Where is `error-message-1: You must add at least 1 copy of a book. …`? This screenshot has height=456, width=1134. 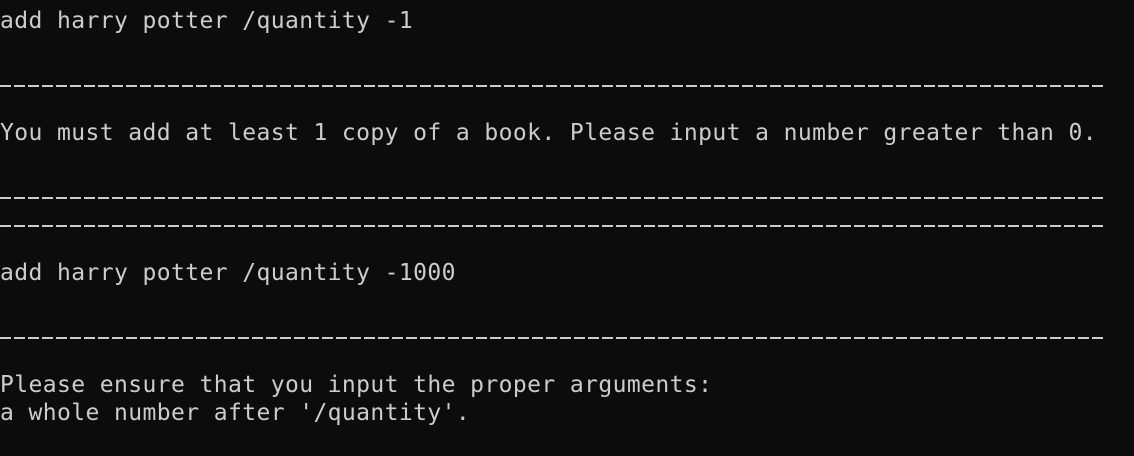 error-message-1: You must add at least 1 copy of a book. … is located at coordinates (549, 133).